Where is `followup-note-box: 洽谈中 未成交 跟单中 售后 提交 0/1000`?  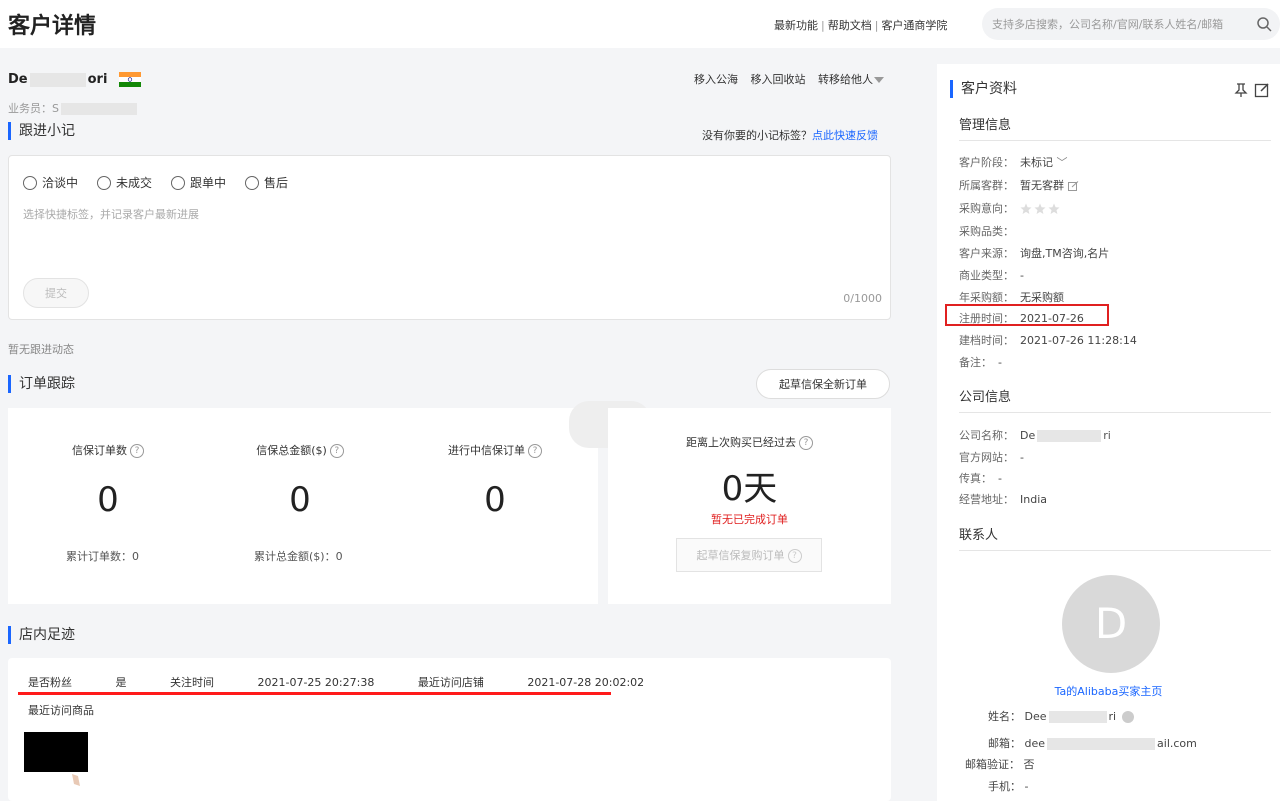 followup-note-box: 洽谈中 未成交 跟单中 售后 提交 0/1000 is located at coordinates (449, 237).